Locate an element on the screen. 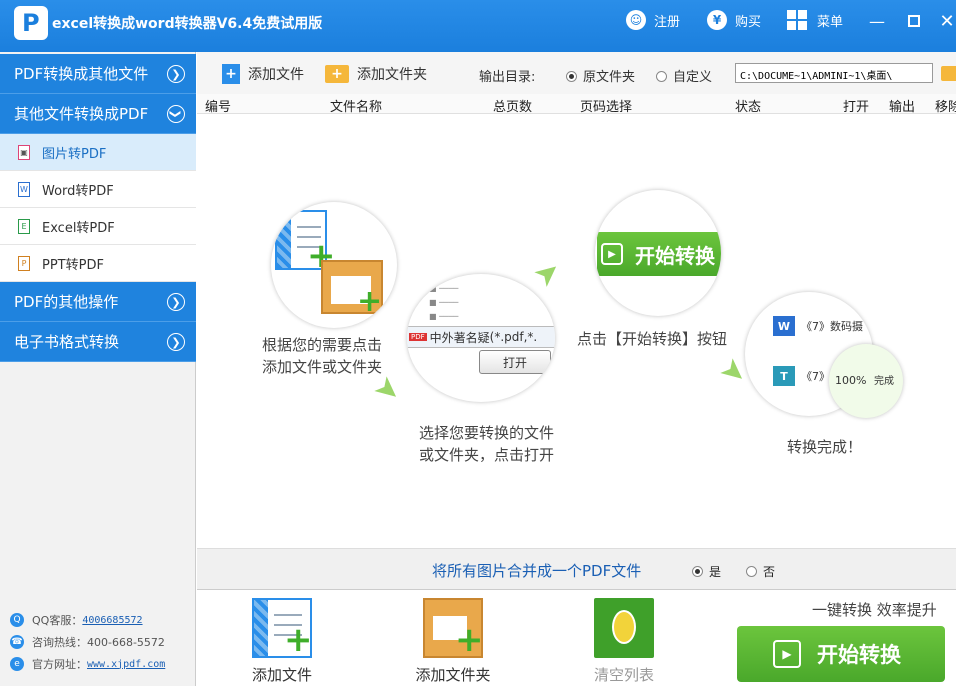  demo-doc2: 《7》 is located at coordinates (815, 376).